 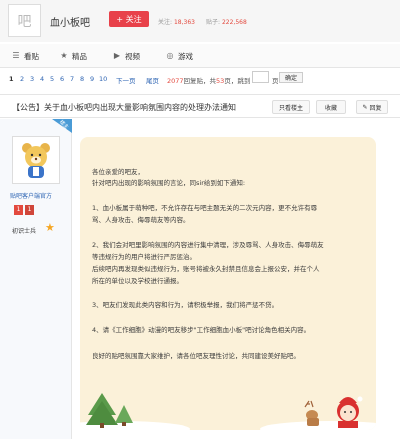 I want to click on video-icon: ▶, so click(x=117, y=55).